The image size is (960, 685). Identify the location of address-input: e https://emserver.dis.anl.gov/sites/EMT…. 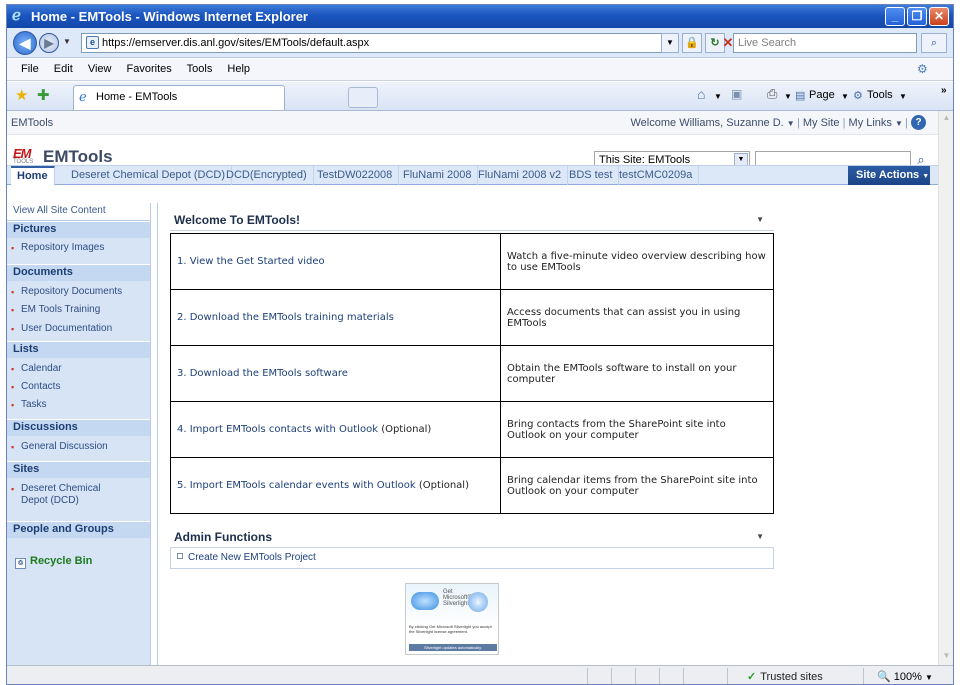
(380, 43).